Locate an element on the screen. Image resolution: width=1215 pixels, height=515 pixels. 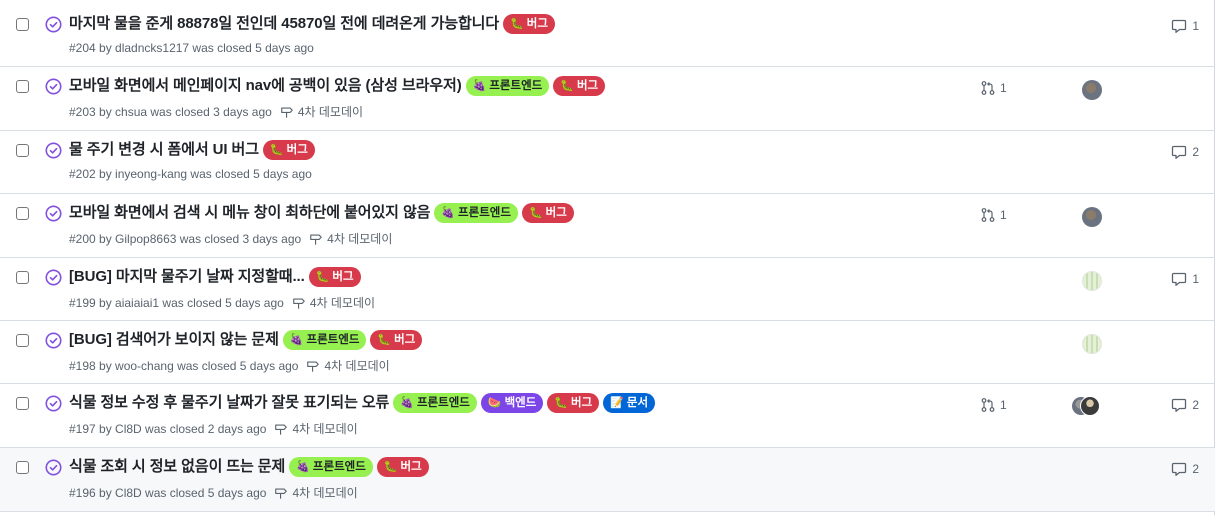
assignee-avatars is located at coordinates (1090, 406).